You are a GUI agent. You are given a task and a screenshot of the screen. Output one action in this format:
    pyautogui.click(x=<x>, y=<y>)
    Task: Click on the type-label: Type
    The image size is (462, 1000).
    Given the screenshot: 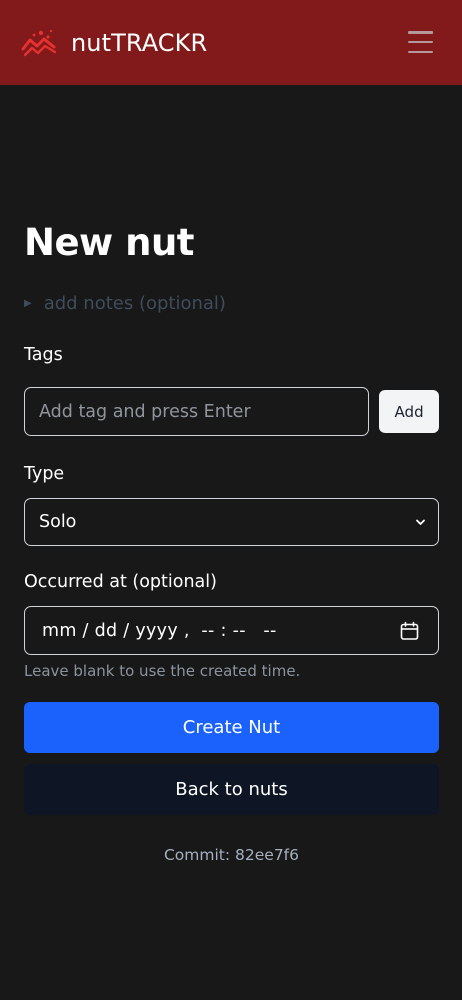 What is the action you would take?
    pyautogui.click(x=44, y=474)
    